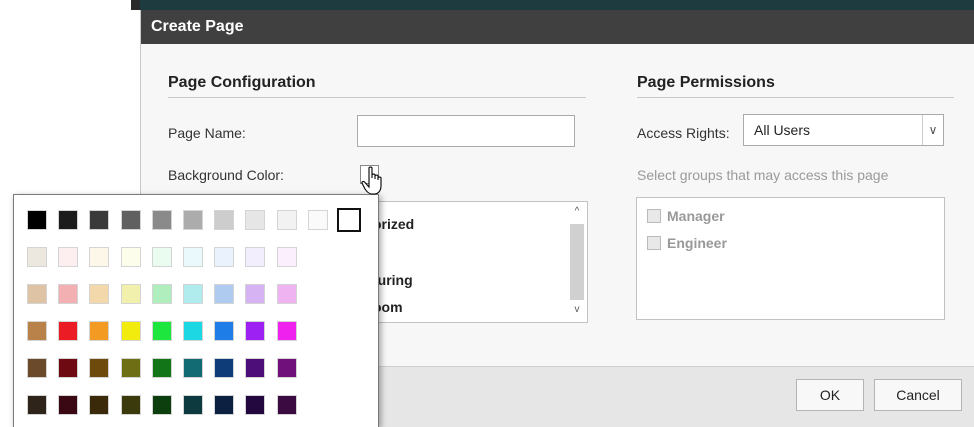  I want to click on scrollbar-thumb, so click(577, 262).